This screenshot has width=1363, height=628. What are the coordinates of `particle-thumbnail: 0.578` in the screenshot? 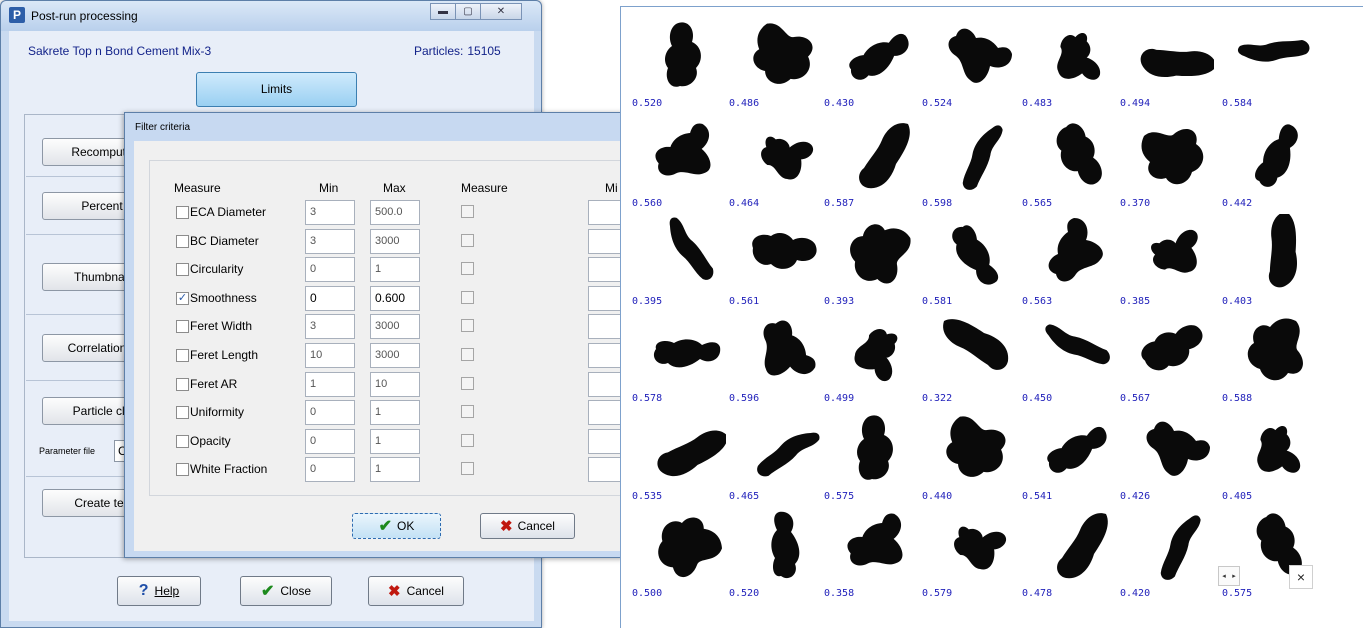 It's located at (682, 356).